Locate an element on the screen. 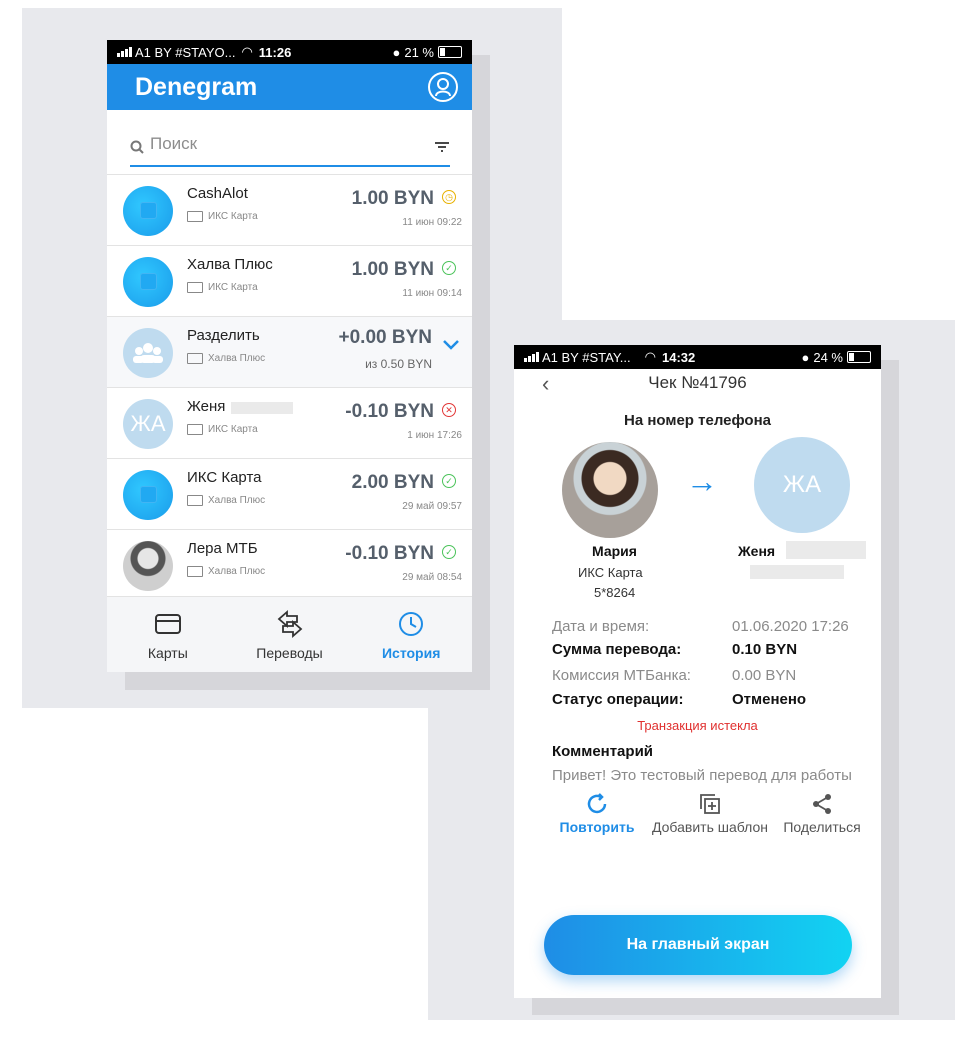 This screenshot has height=1045, width=955. receipt-header: ‹ Чек №41796 is located at coordinates (697, 384).